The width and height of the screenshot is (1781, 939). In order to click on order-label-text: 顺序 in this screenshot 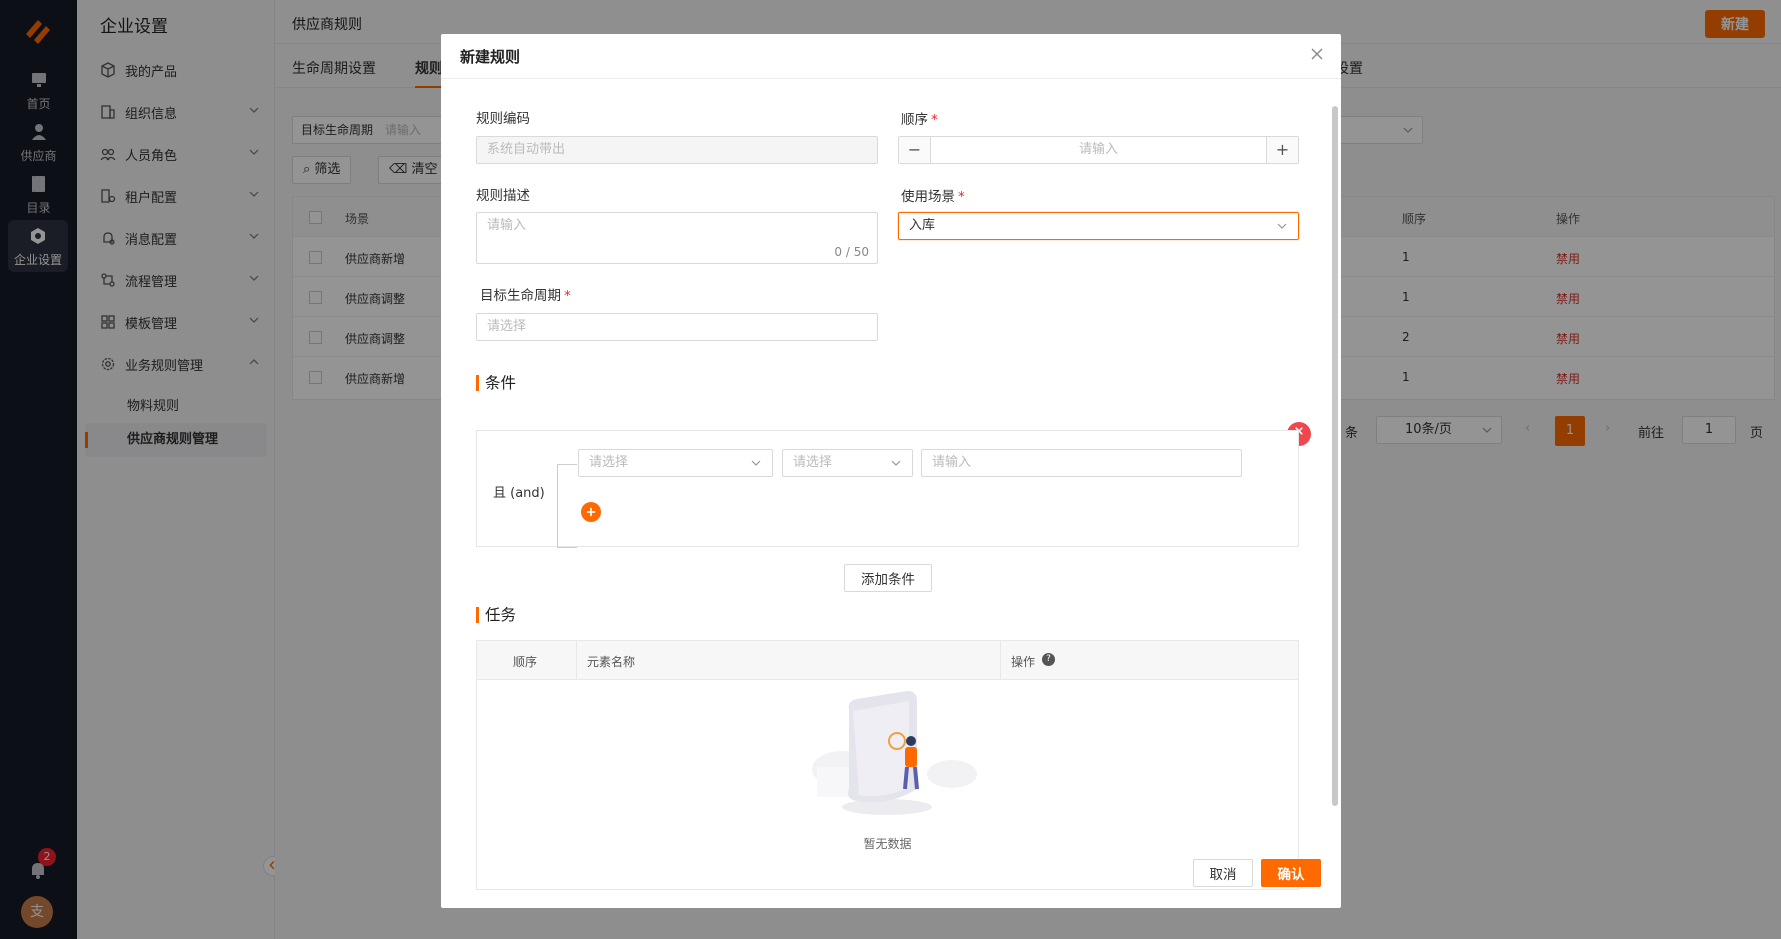, I will do `click(914, 120)`.